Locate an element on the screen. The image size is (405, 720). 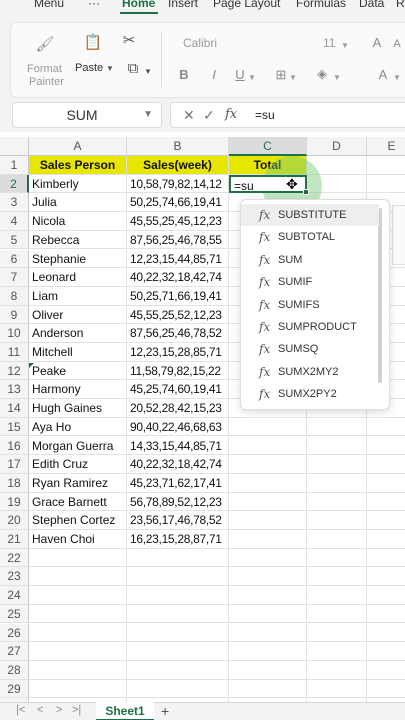
cell-e22 is located at coordinates (386, 558).